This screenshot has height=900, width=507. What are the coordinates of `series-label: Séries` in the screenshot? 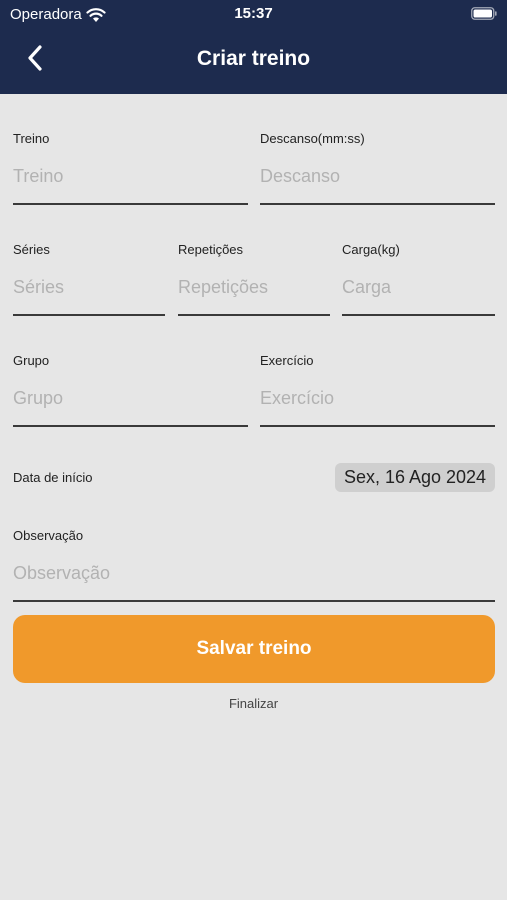 It's located at (31, 249).